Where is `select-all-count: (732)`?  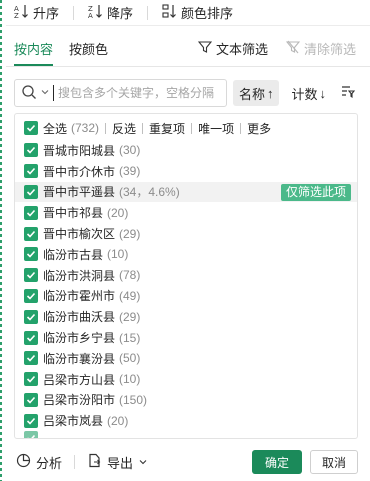
select-all-count: (732) is located at coordinates (85, 128).